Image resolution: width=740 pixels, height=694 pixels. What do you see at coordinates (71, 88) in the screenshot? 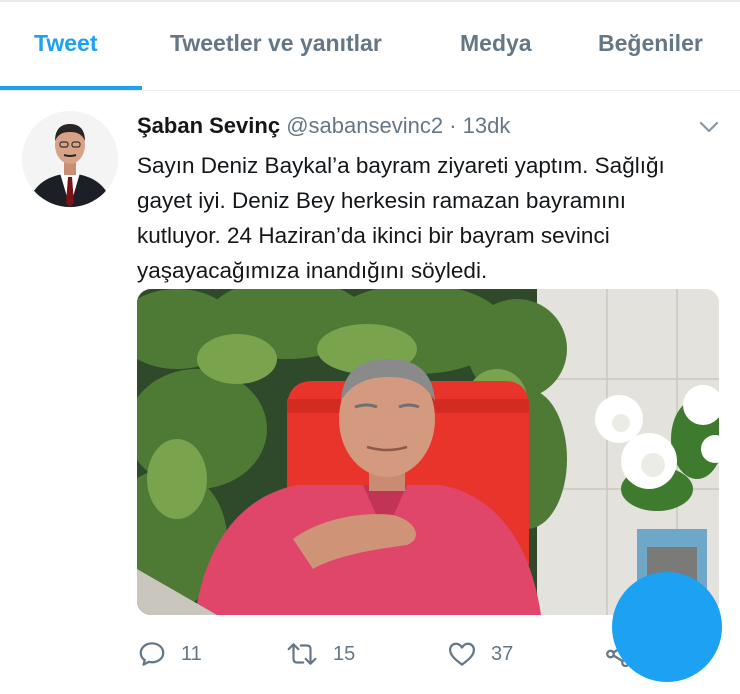
I see `active-tab-indicator` at bounding box center [71, 88].